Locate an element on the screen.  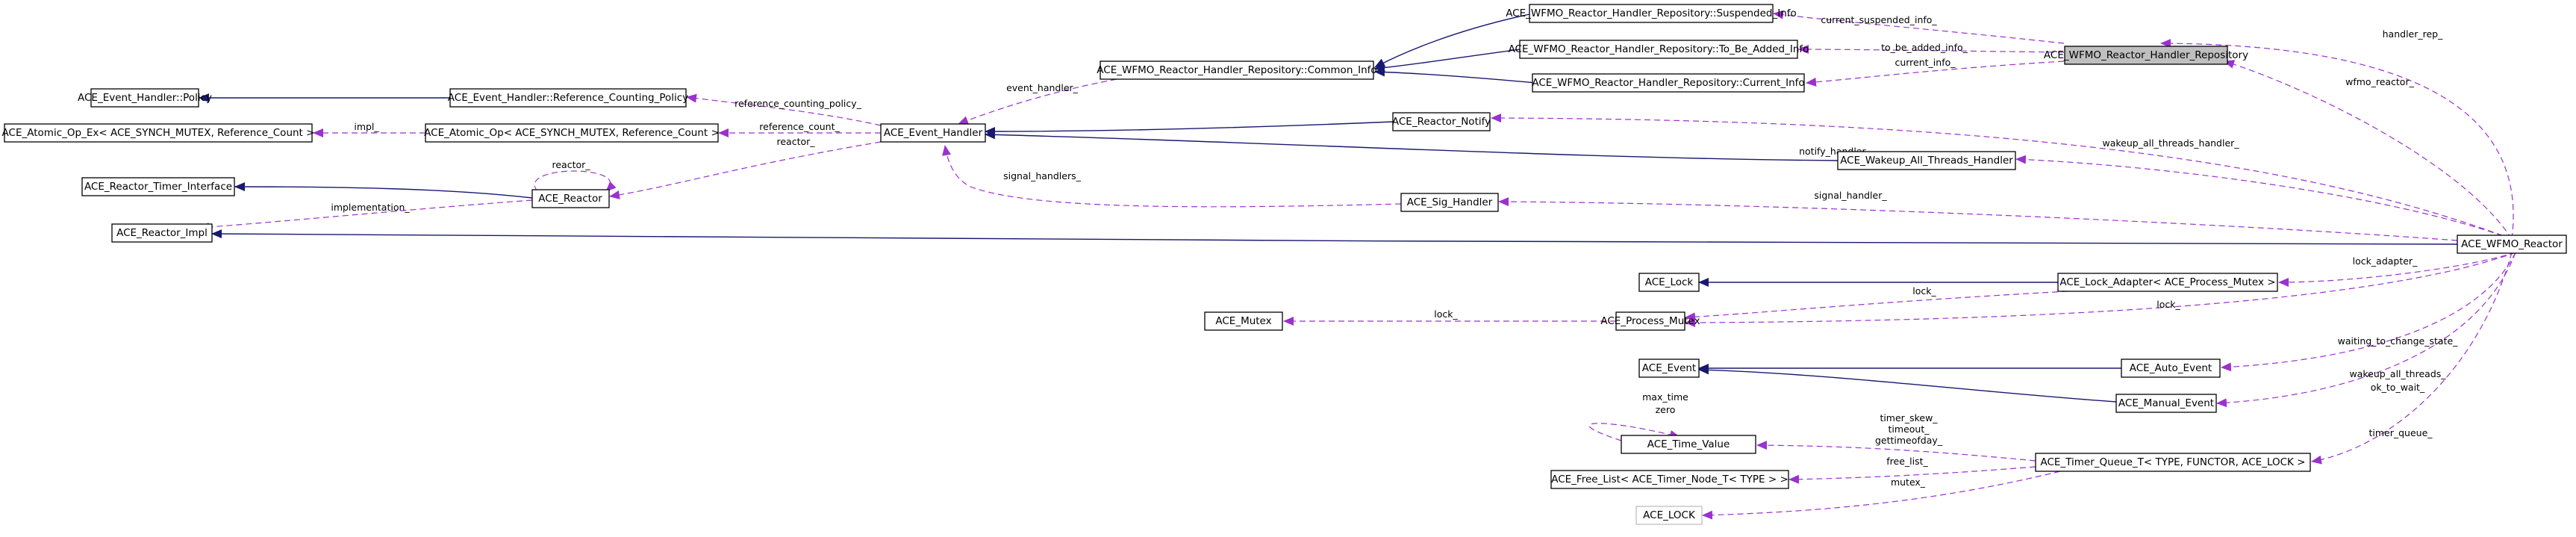
node-lock-adapter-label: ACE_Lock_Adapter< ACE_Process_Mutex > is located at coordinates (2167, 282).